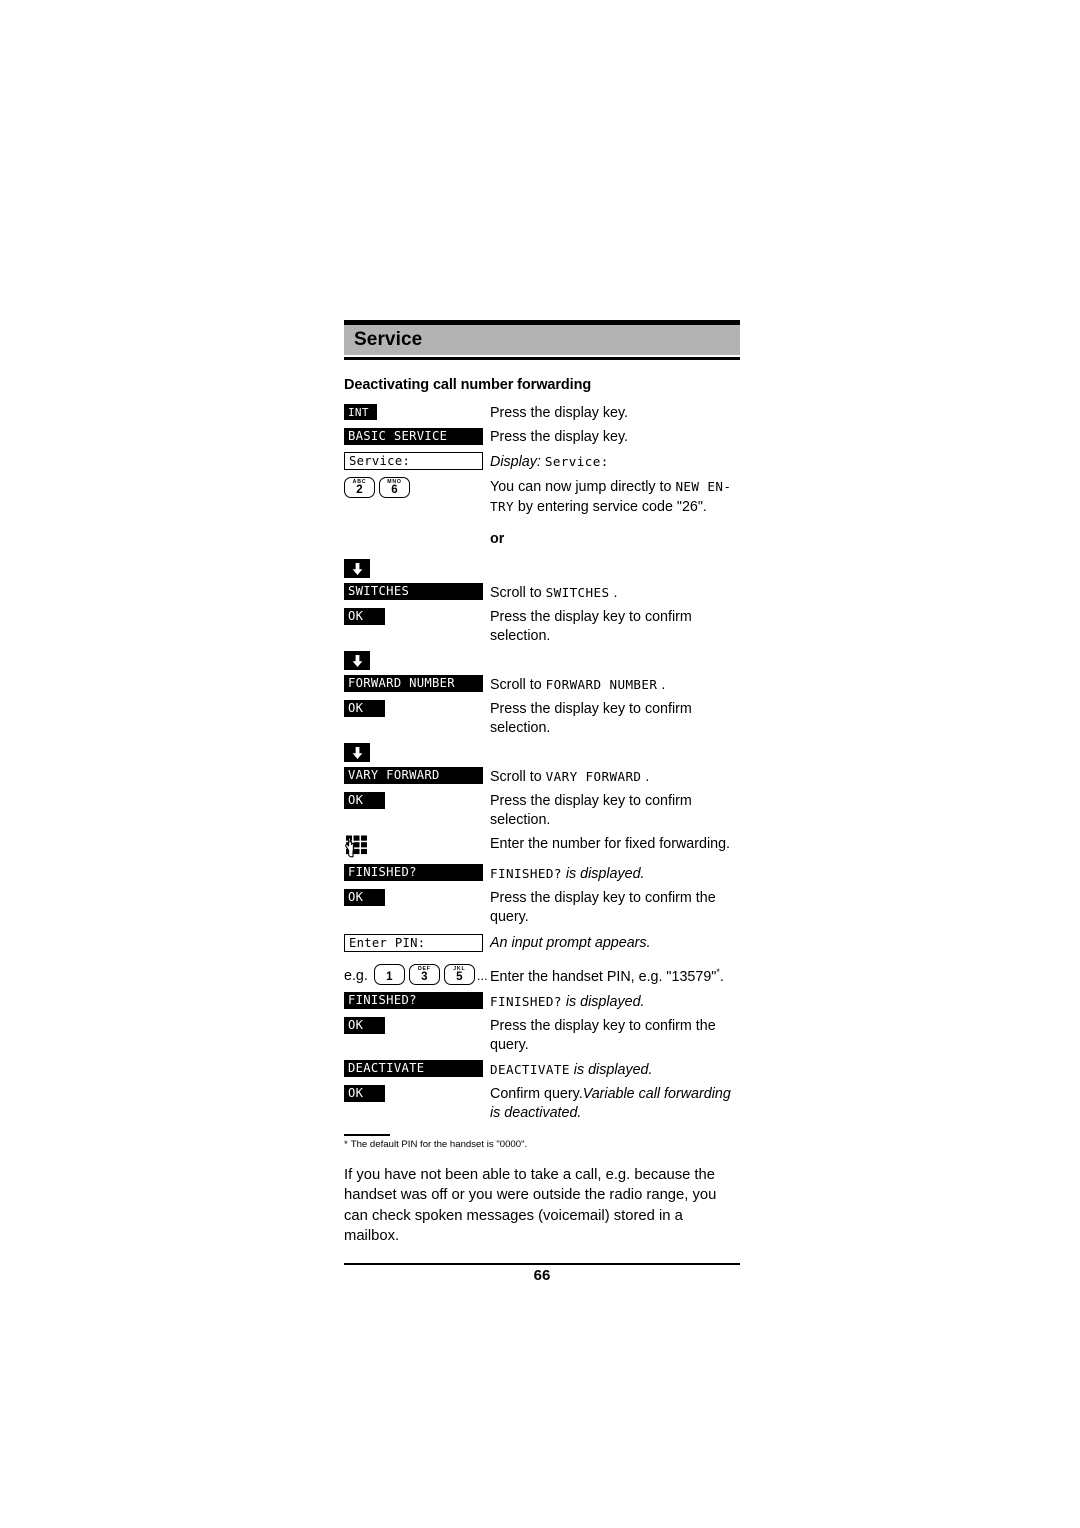 This screenshot has height=1528, width=1080. What do you see at coordinates (530, 1069) in the screenshot?
I see `lcd-deactivate: DEACTIVATE` at bounding box center [530, 1069].